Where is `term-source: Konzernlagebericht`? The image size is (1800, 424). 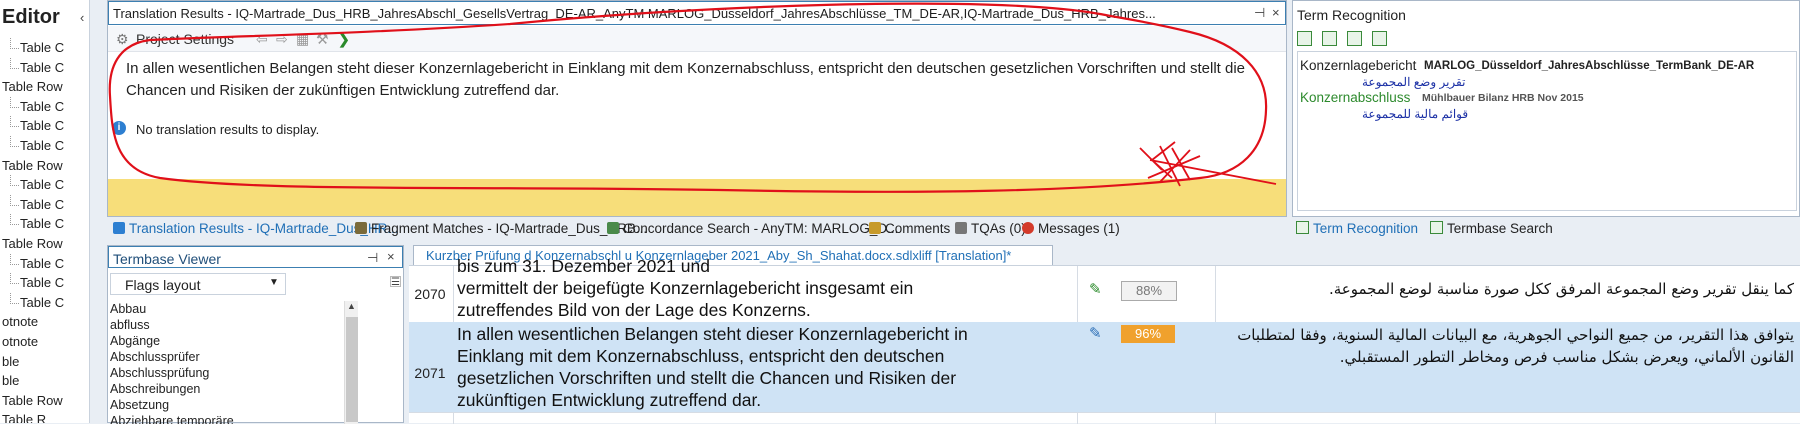
term-source: Konzernlagebericht is located at coordinates (1358, 65).